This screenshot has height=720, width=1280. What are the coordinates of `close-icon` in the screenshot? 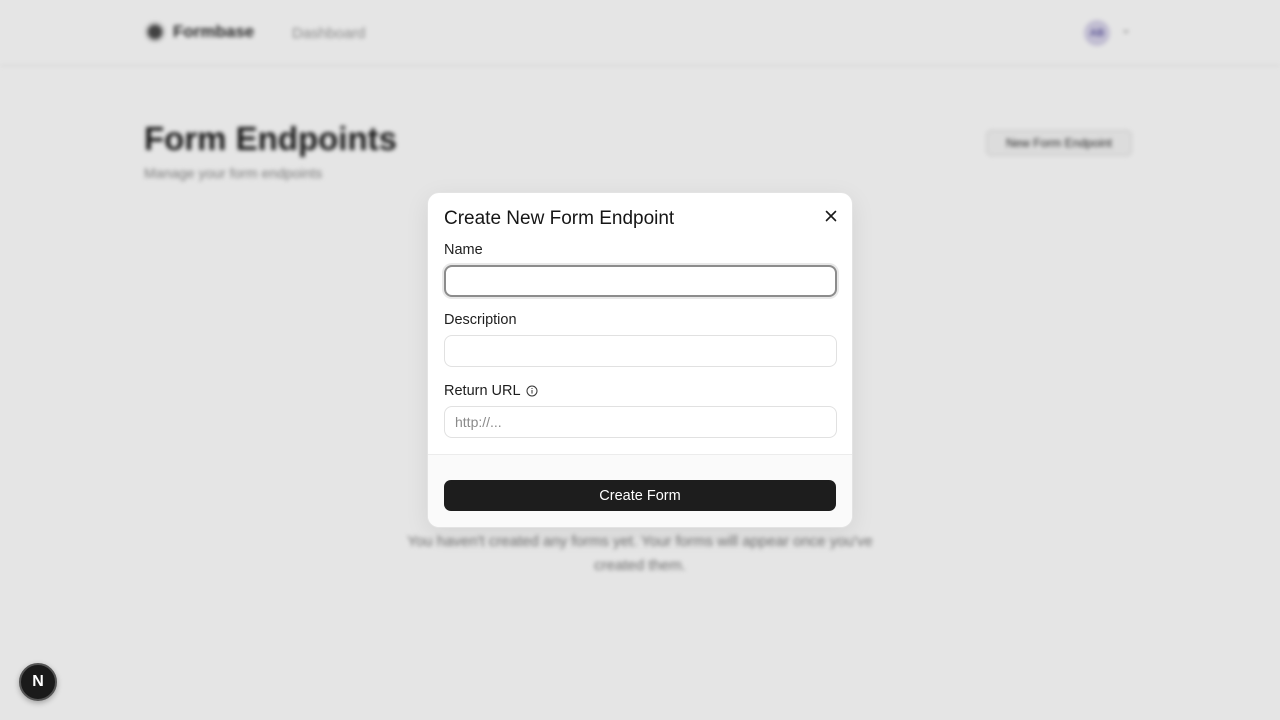 It's located at (831, 216).